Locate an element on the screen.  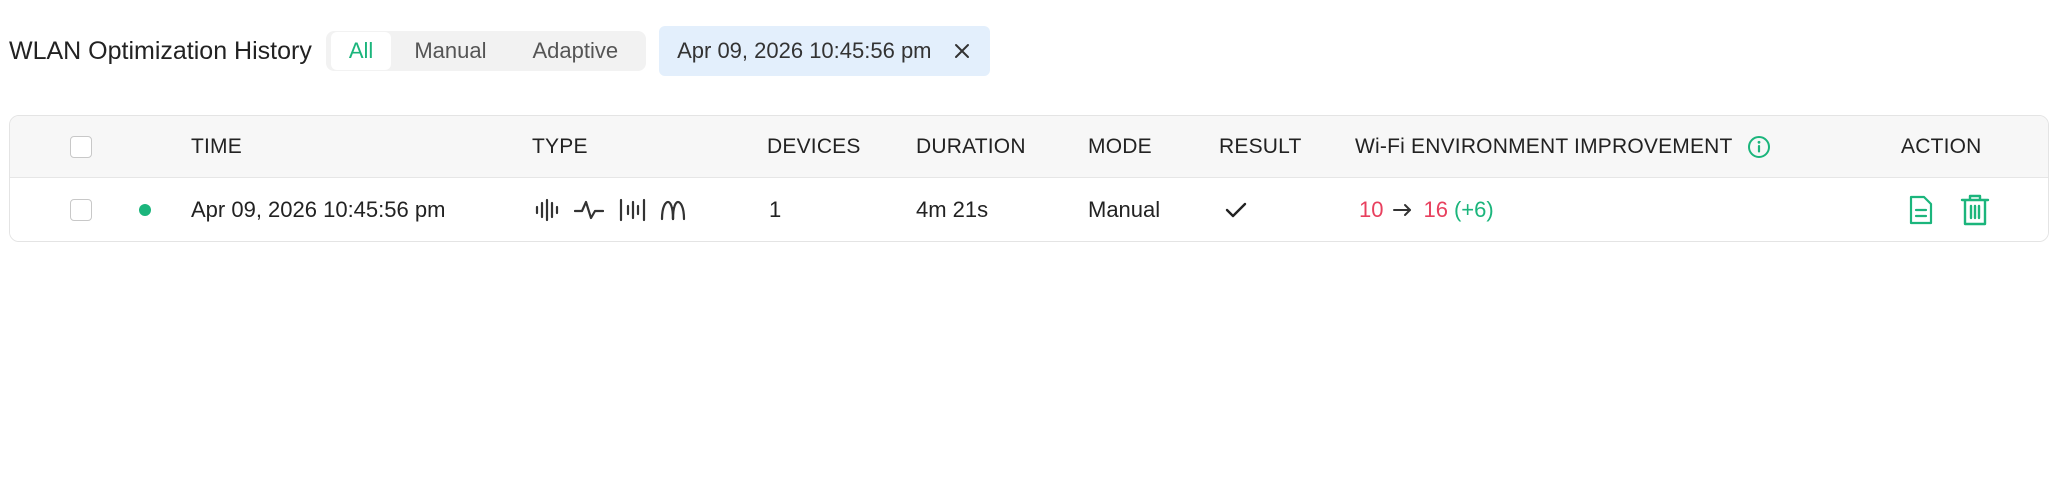
page-title: WLAN Optimization History is located at coordinates (160, 50).